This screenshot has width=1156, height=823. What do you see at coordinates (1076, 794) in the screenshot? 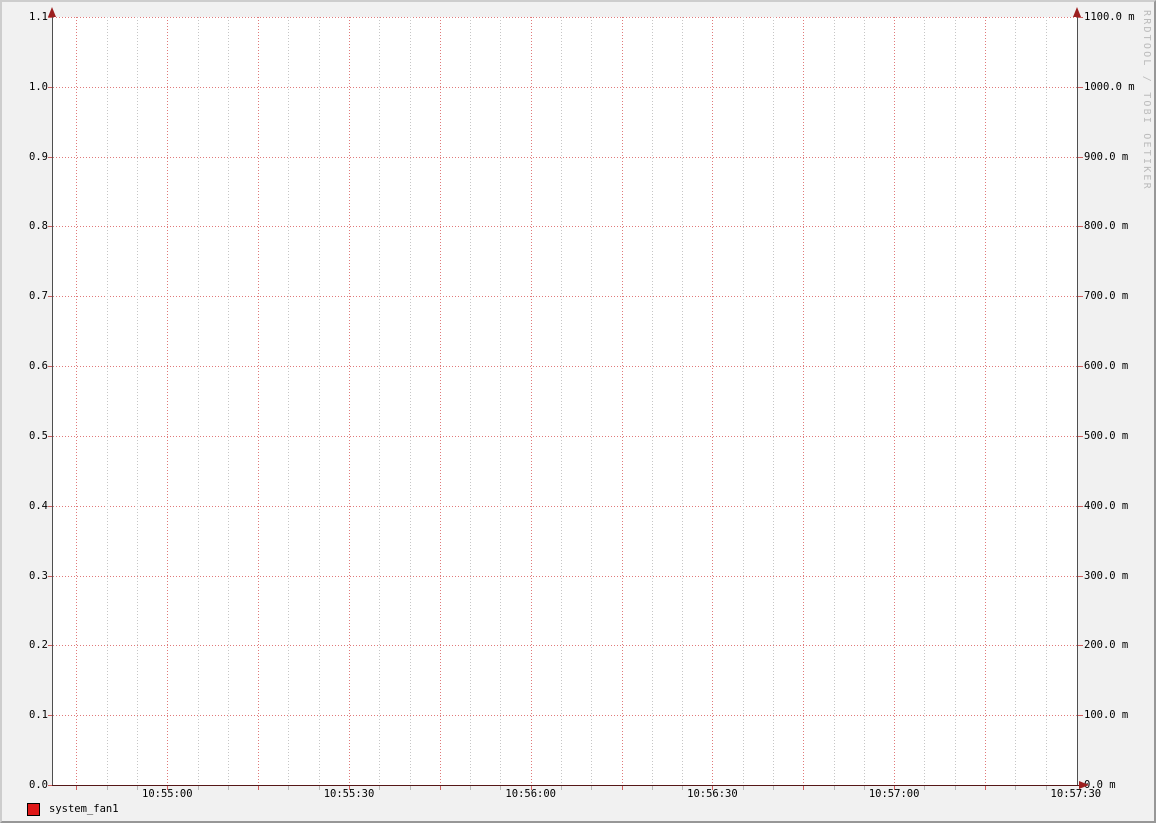
I see `x-axis-label: 10:57:30` at bounding box center [1076, 794].